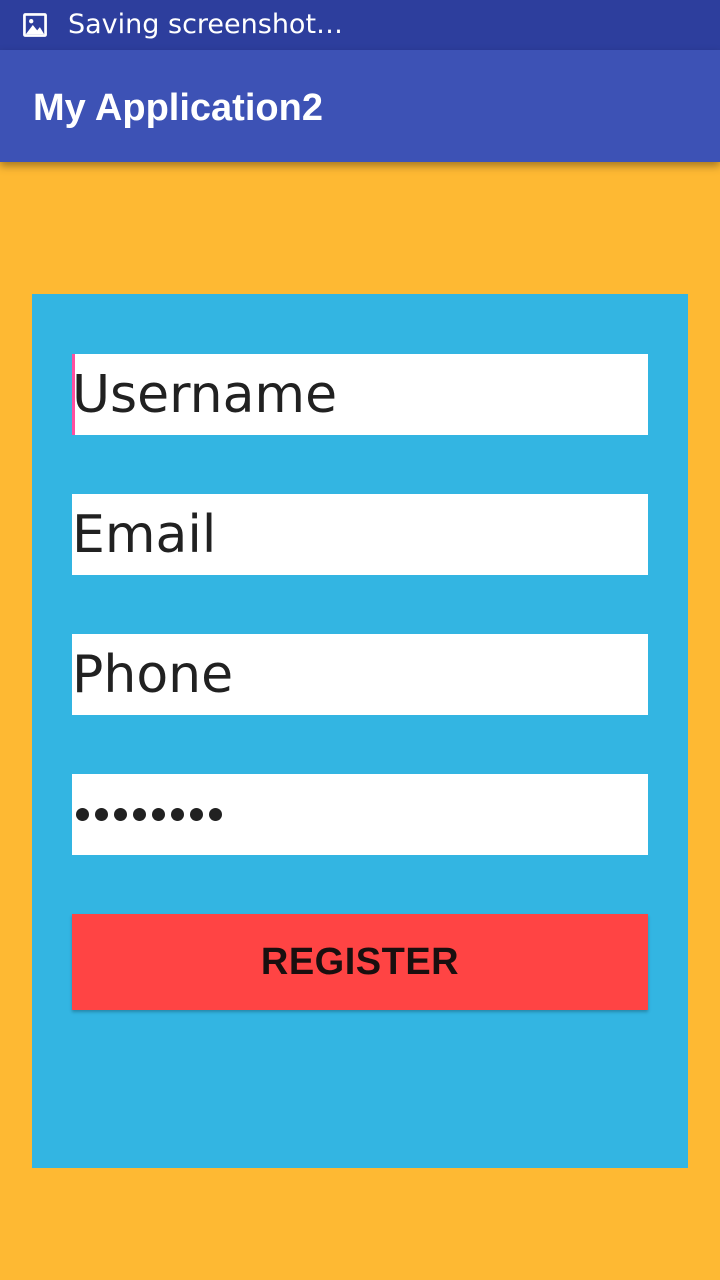  What do you see at coordinates (360, 394) in the screenshot?
I see `username-field: Username` at bounding box center [360, 394].